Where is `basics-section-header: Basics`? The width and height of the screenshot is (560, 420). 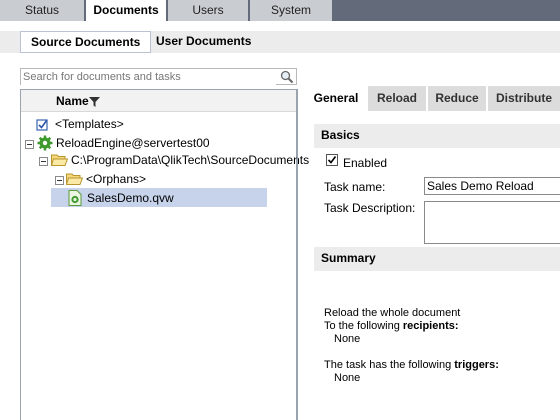
basics-section-header: Basics is located at coordinates (437, 136).